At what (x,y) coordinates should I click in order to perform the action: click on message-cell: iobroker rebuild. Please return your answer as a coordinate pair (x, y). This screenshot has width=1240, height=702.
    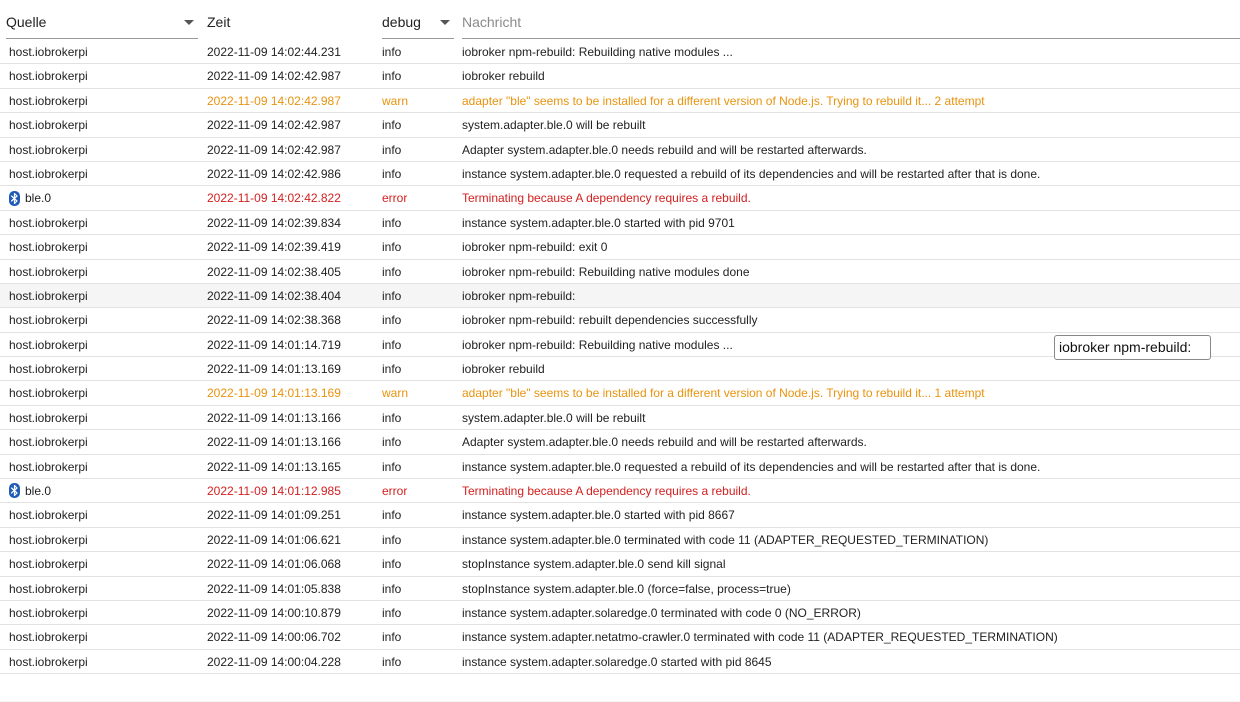
    Looking at the image, I should click on (503, 369).